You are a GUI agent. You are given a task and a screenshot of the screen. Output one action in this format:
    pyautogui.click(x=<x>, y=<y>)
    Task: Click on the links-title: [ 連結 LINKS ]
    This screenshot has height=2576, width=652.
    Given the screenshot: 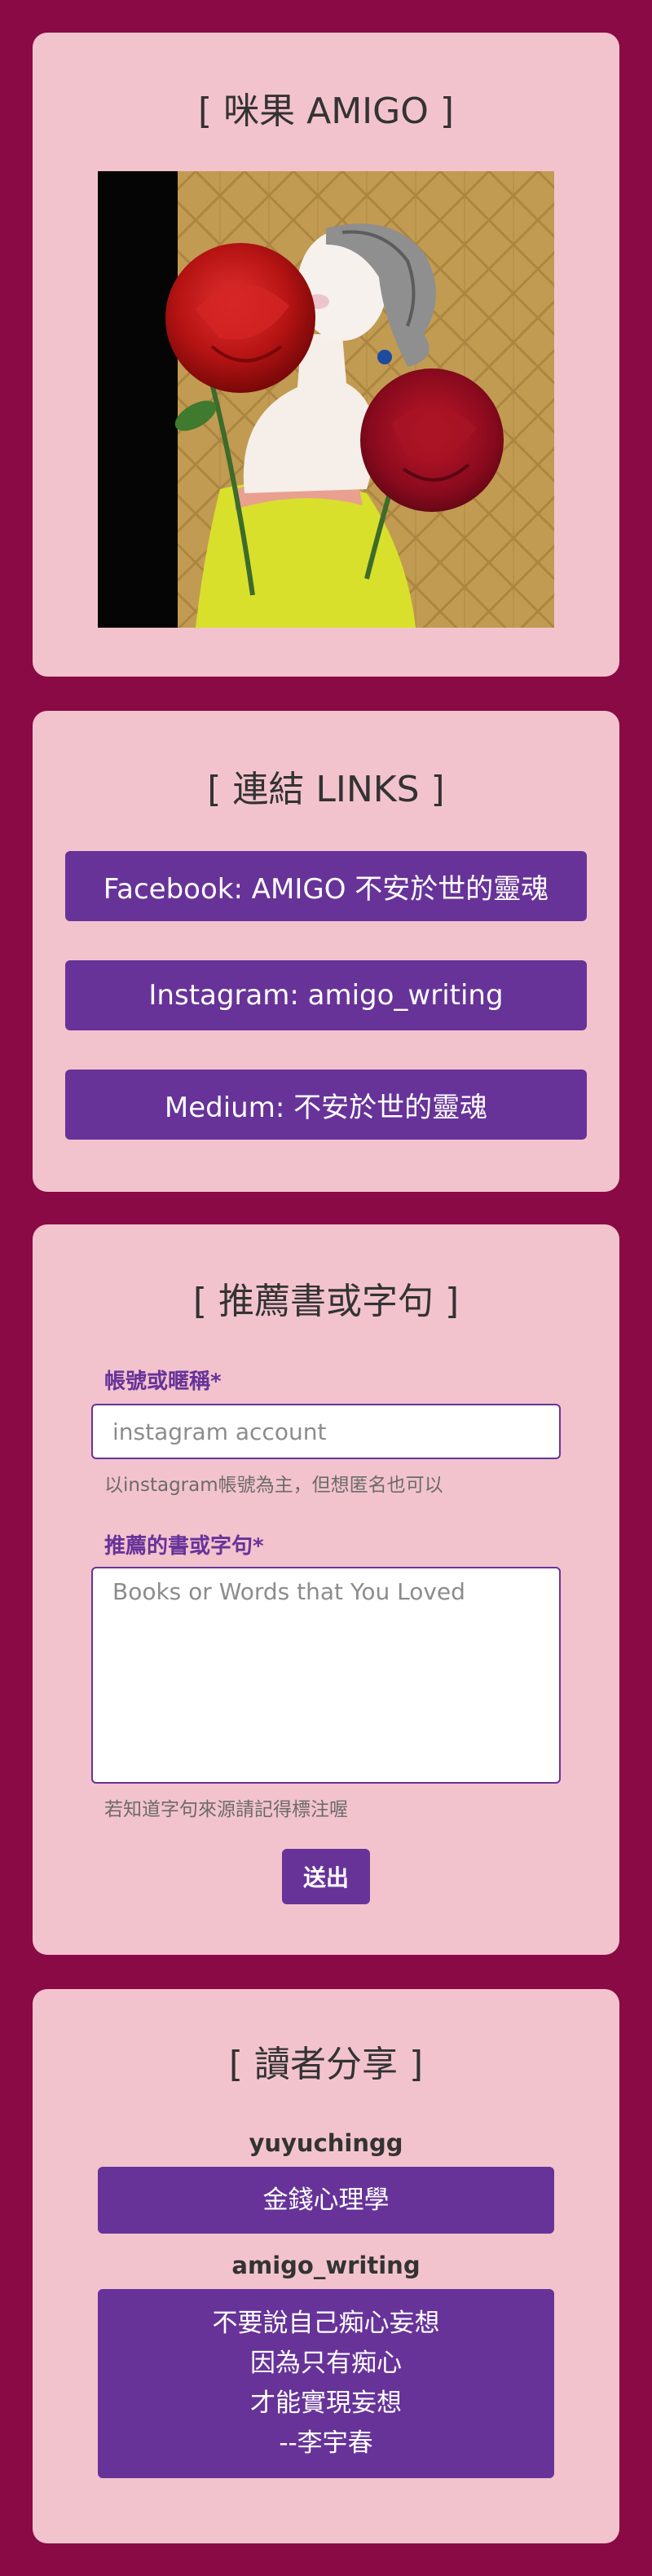 What is the action you would take?
    pyautogui.click(x=326, y=789)
    